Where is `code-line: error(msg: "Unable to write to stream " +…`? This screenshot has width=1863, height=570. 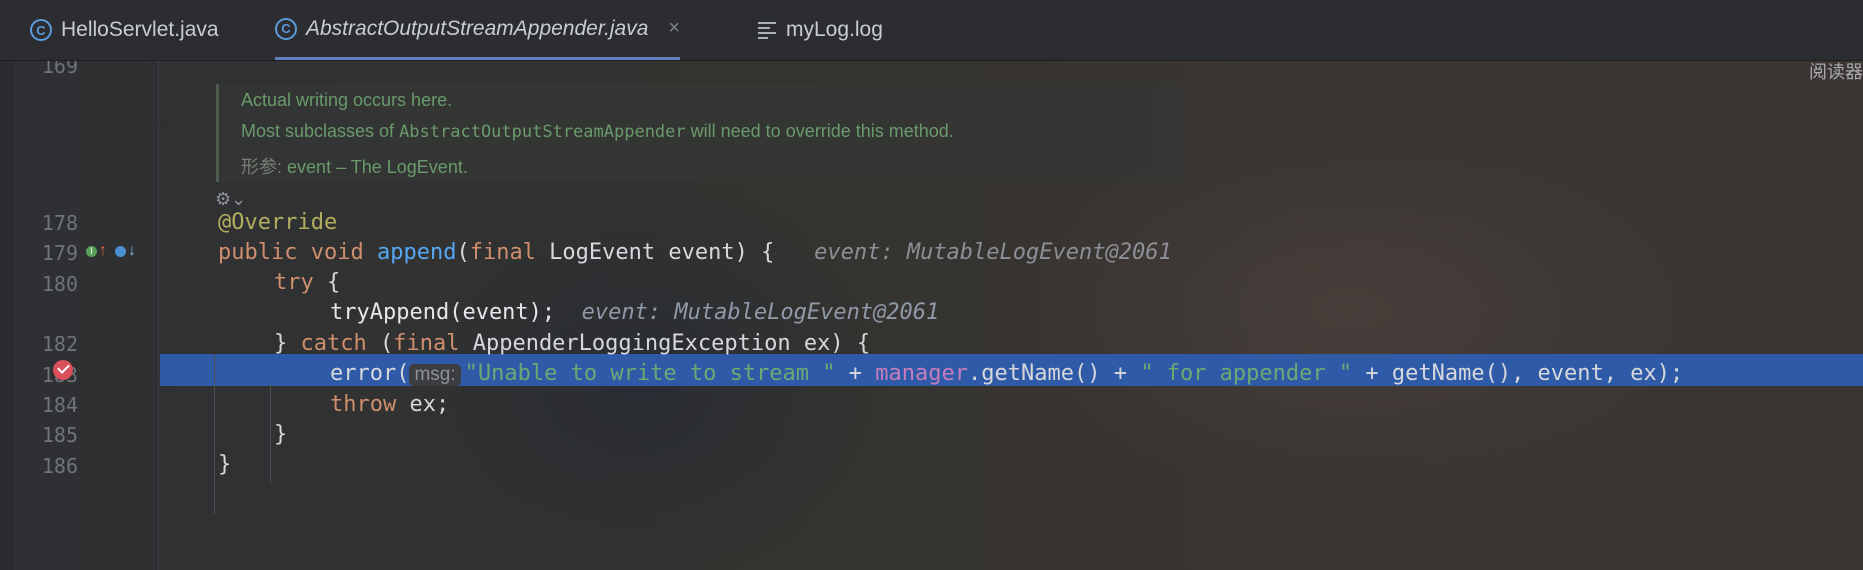
code-line: error(msg: "Unable to write to stream " +… is located at coordinates (1007, 373).